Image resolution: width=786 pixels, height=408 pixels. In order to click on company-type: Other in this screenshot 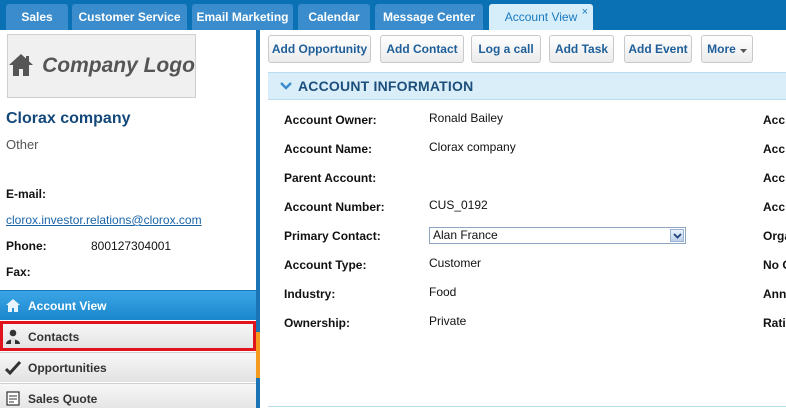, I will do `click(22, 144)`.